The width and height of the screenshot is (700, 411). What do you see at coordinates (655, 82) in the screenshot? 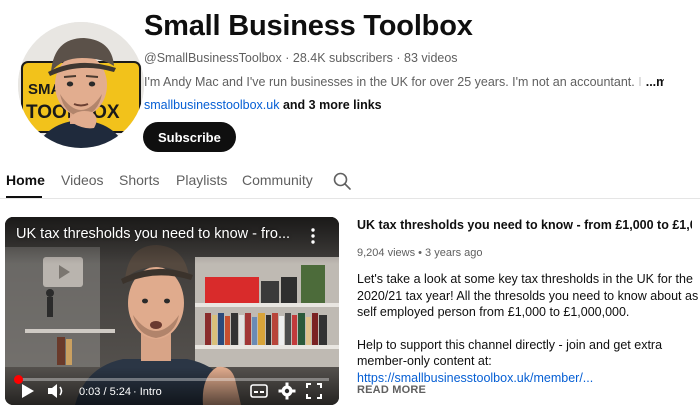
I see `description-more-button: ...more` at bounding box center [655, 82].